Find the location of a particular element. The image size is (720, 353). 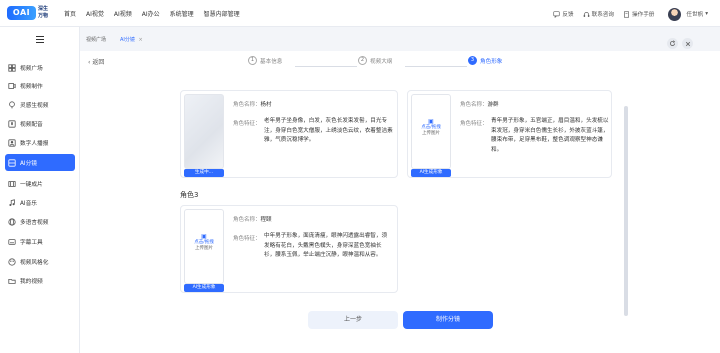

step-label: 角色形象 is located at coordinates (491, 61).